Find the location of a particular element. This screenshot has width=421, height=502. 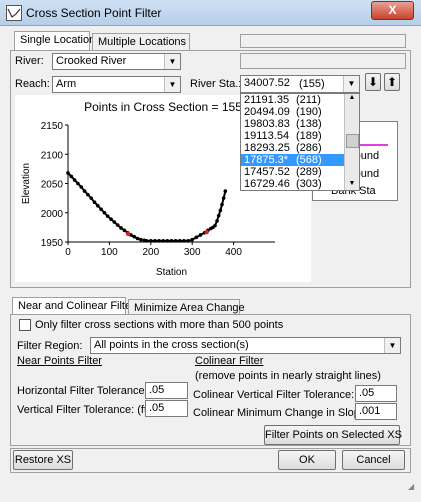

dropdown-item: 21191.35 (211) is located at coordinates (300, 100).